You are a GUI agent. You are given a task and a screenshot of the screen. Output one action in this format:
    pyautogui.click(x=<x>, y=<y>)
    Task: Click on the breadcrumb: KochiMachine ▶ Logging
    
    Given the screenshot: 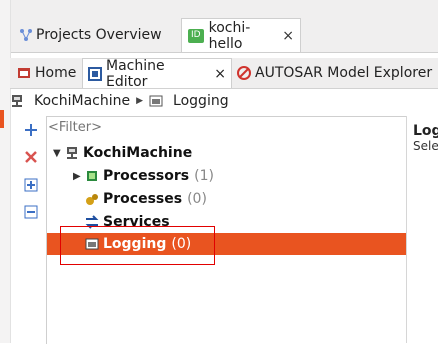 What is the action you would take?
    pyautogui.click(x=119, y=101)
    